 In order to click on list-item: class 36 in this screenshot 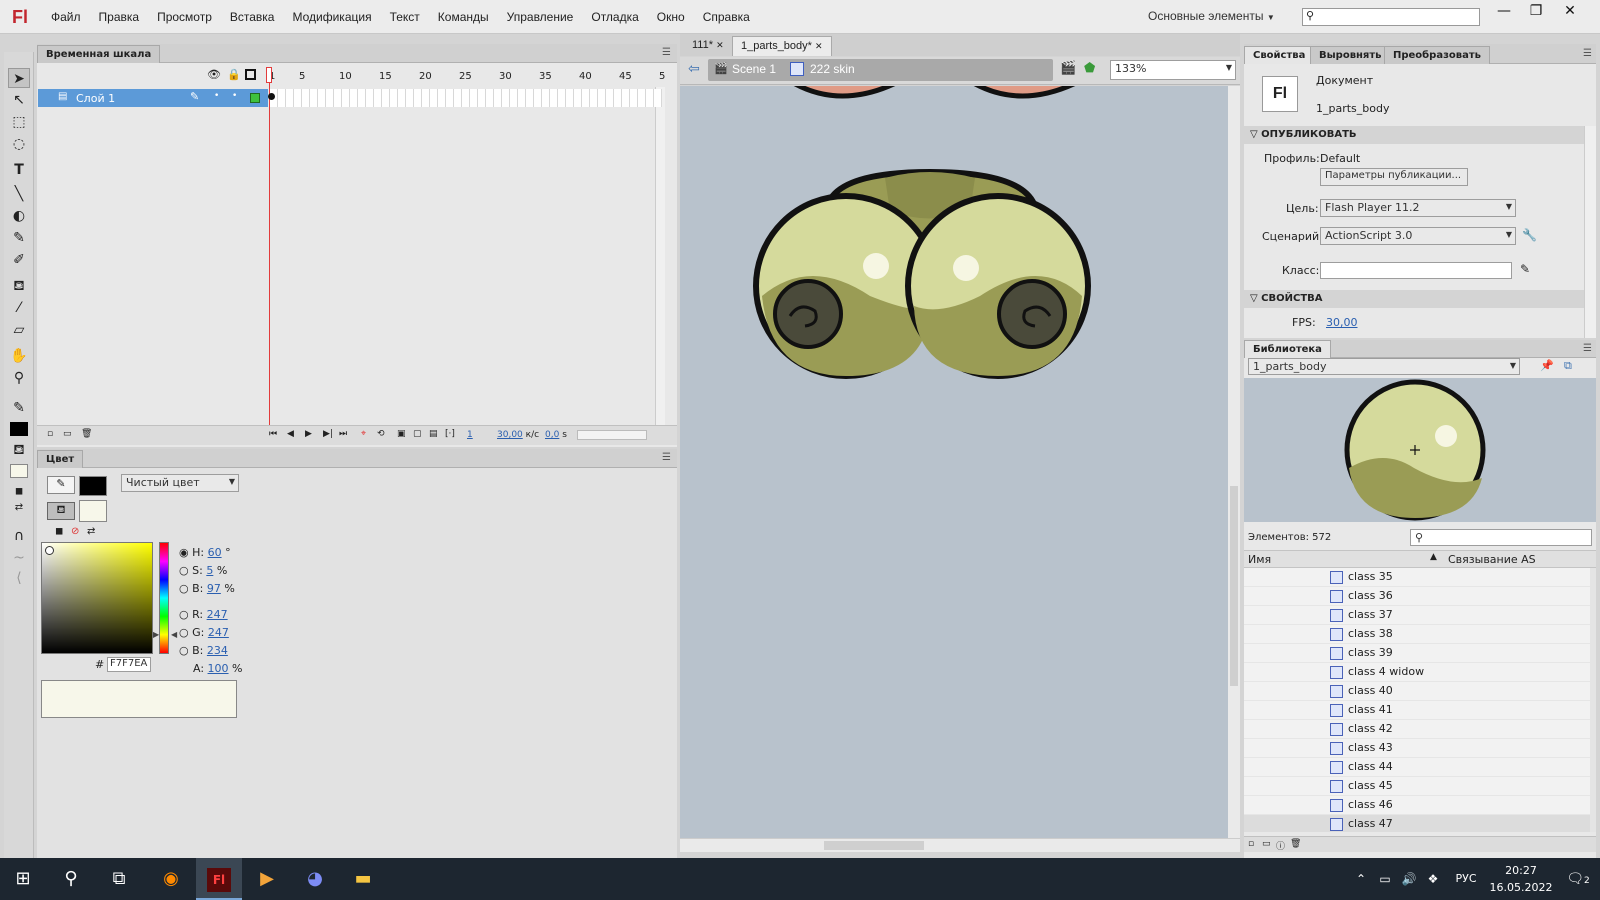, I will do `click(1417, 596)`.